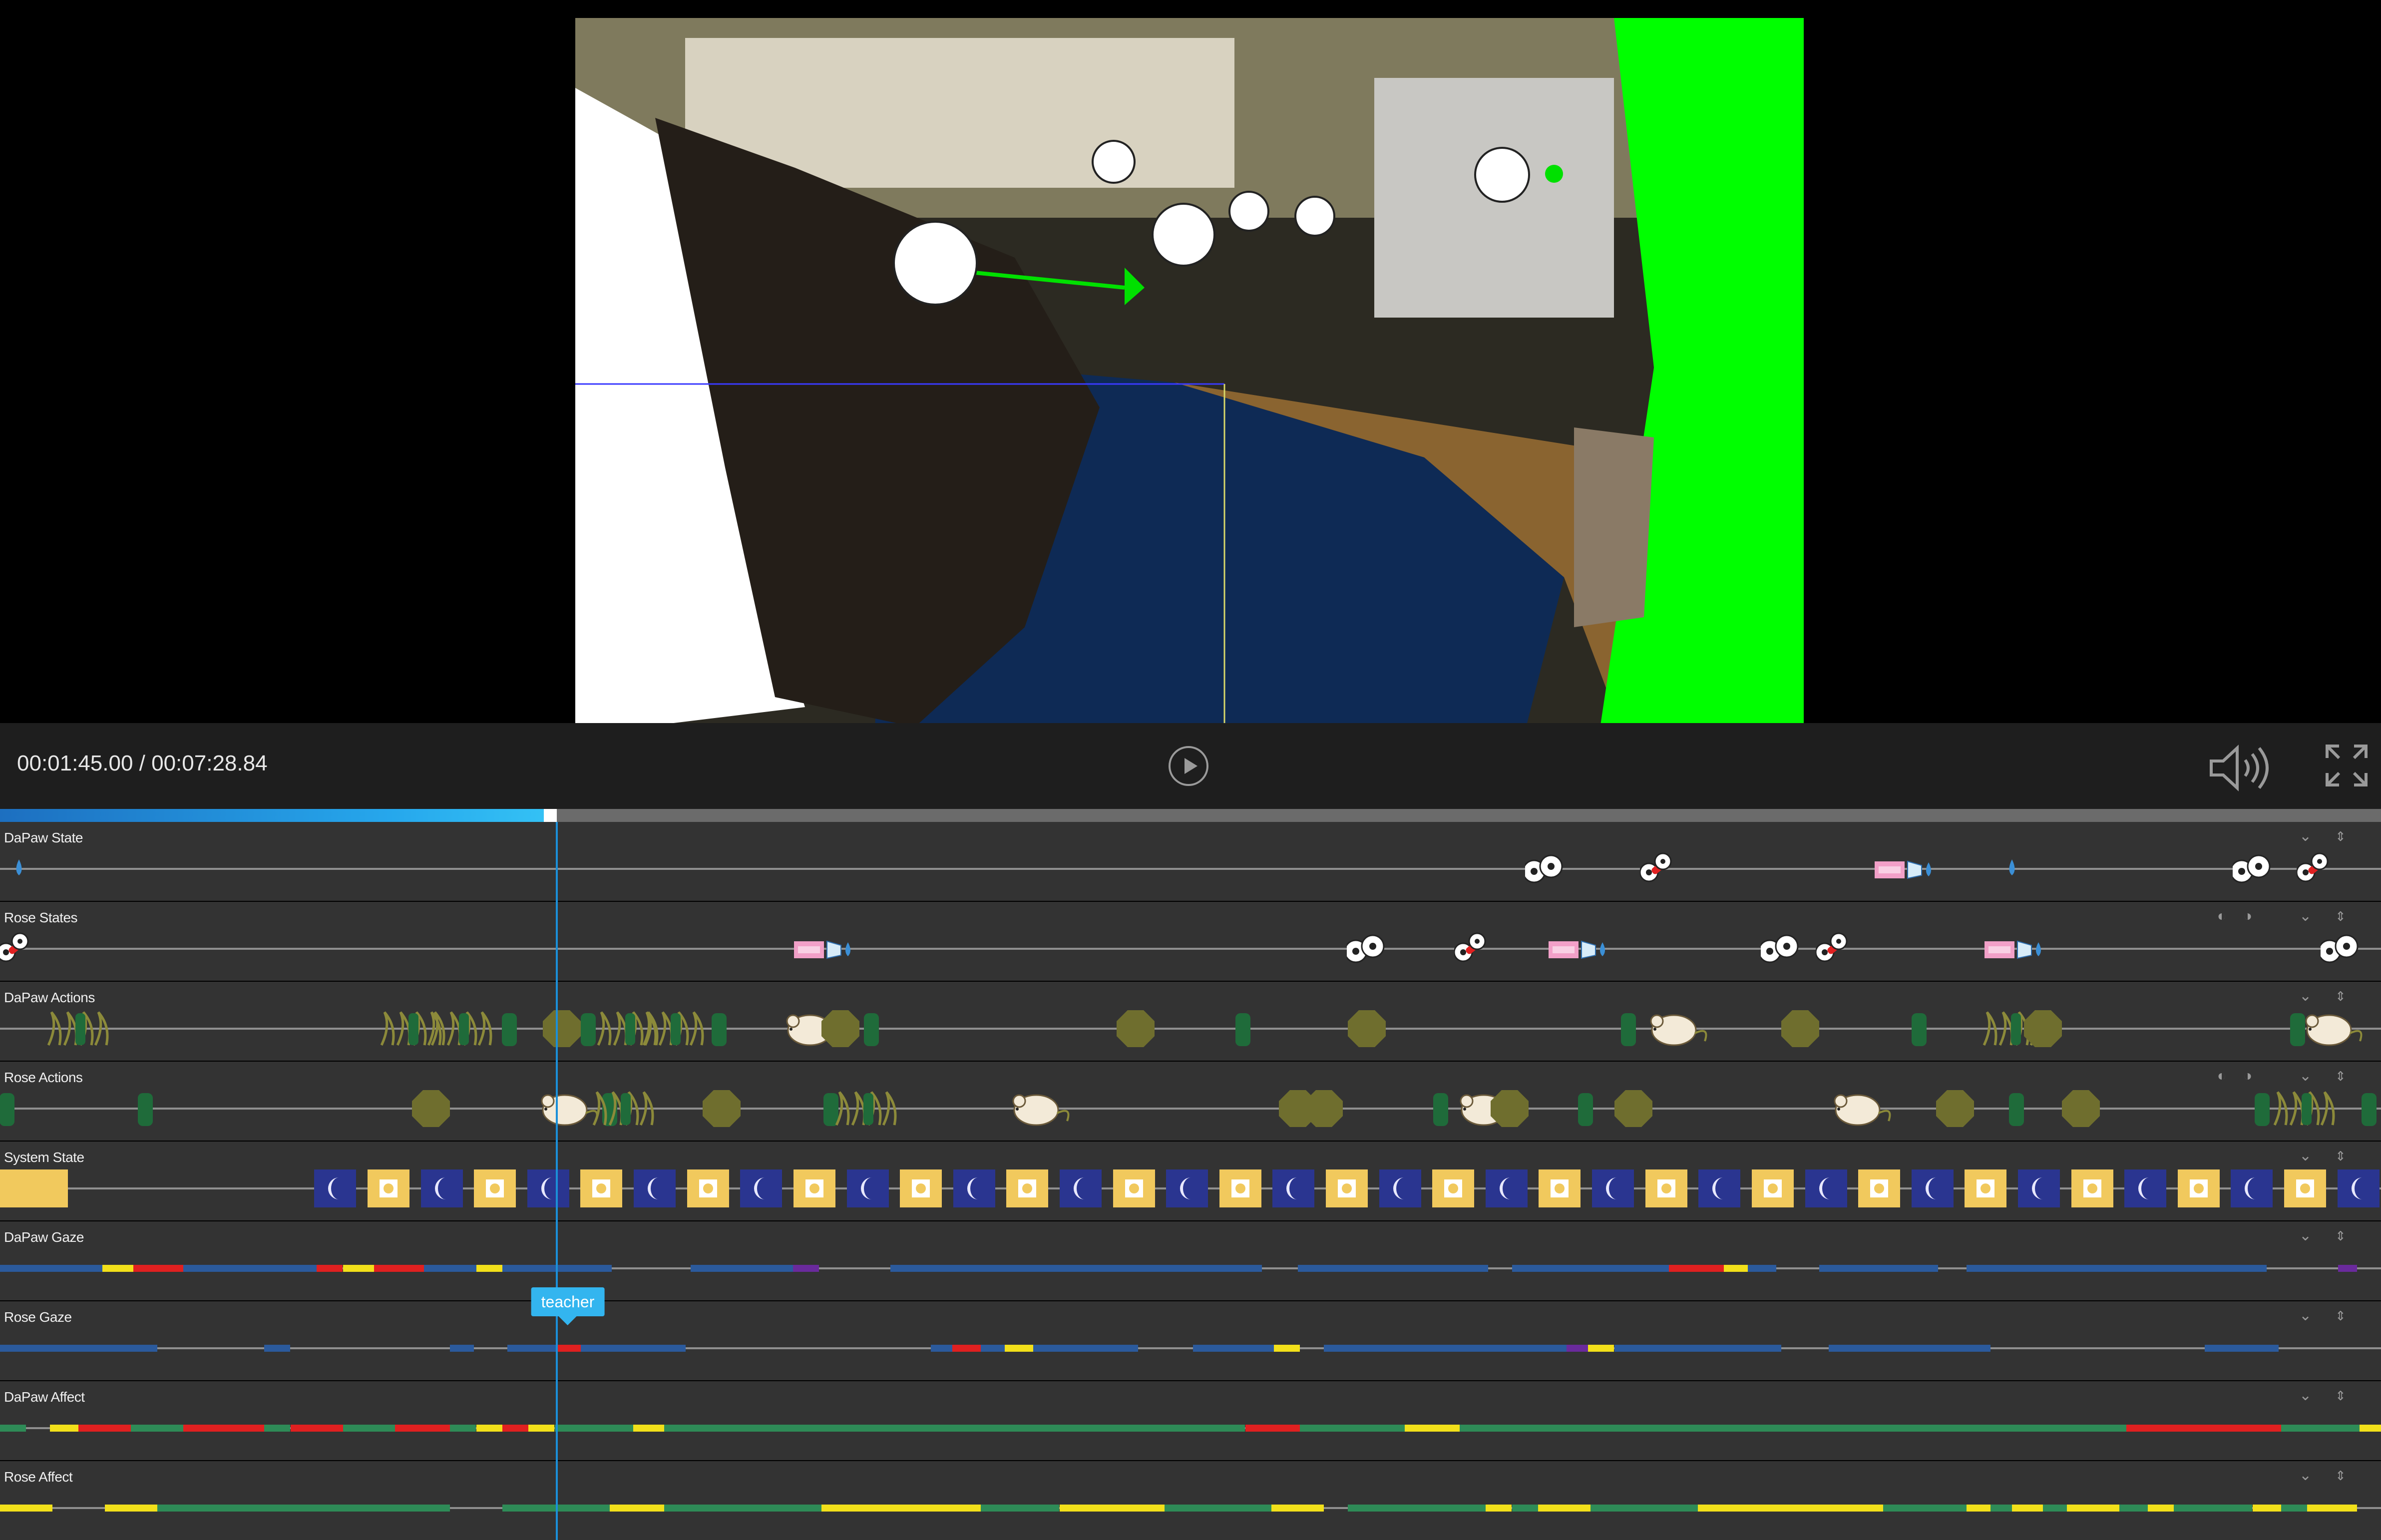  What do you see at coordinates (2248, 916) in the screenshot?
I see `zoom-icon: ◑` at bounding box center [2248, 916].